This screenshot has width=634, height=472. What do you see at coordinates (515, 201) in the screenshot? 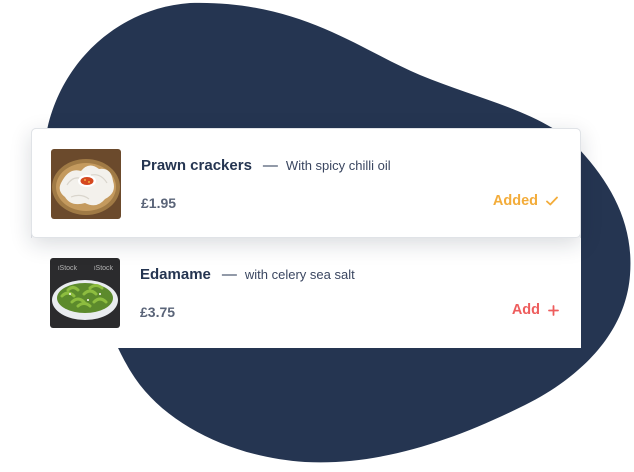
I see `action-label: Added` at bounding box center [515, 201].